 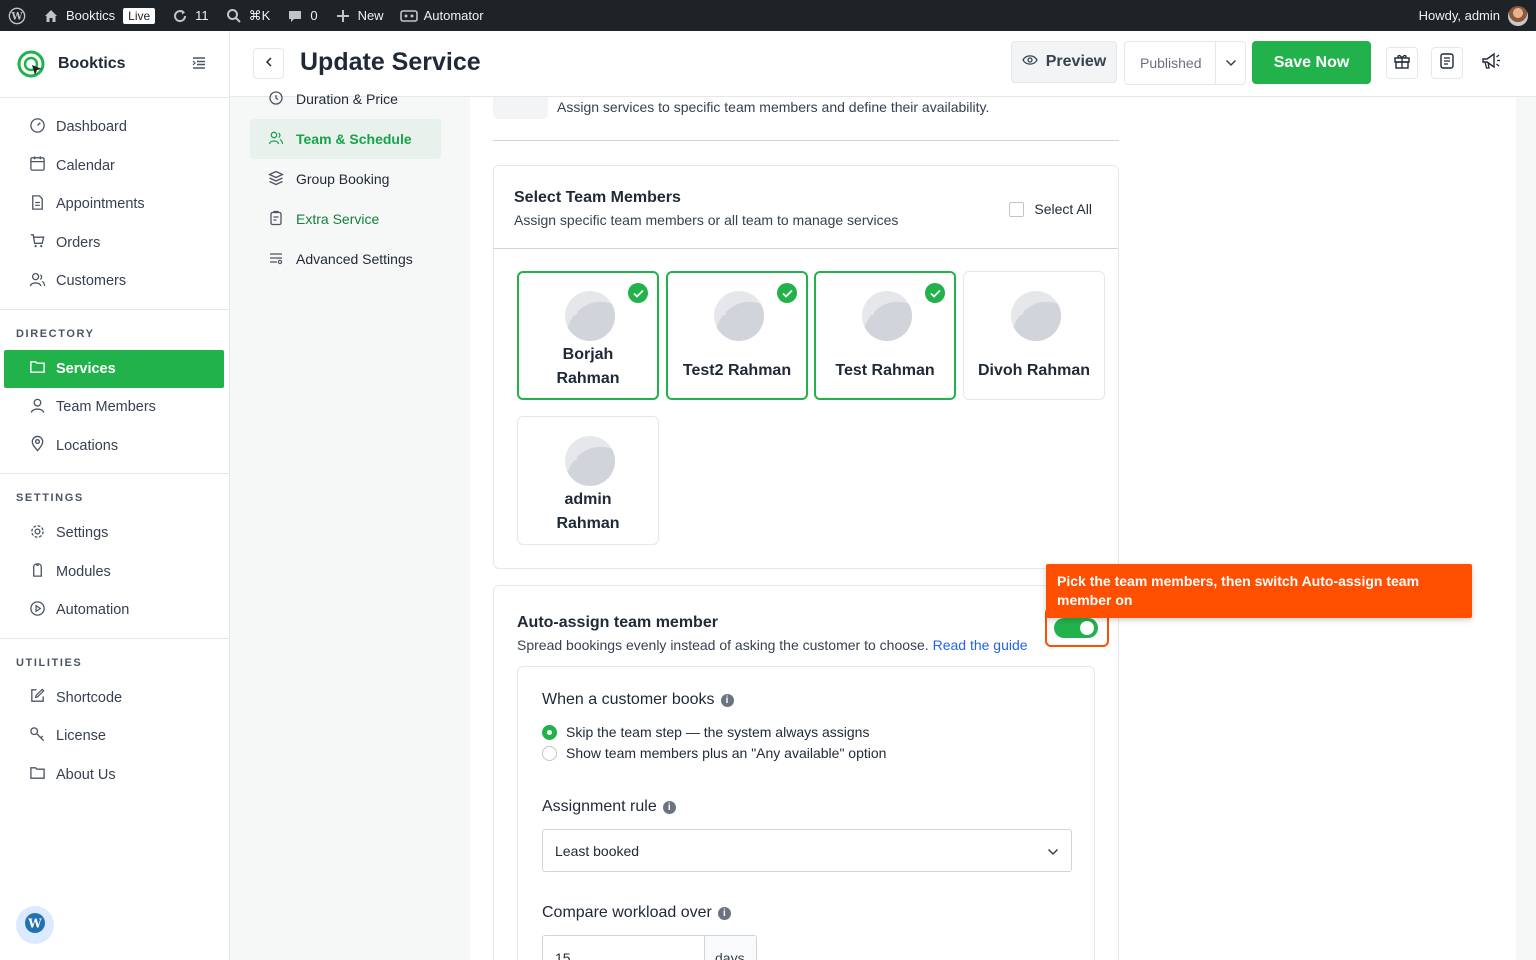 What do you see at coordinates (1473, 15) in the screenshot?
I see `my-account: Howdy, admin` at bounding box center [1473, 15].